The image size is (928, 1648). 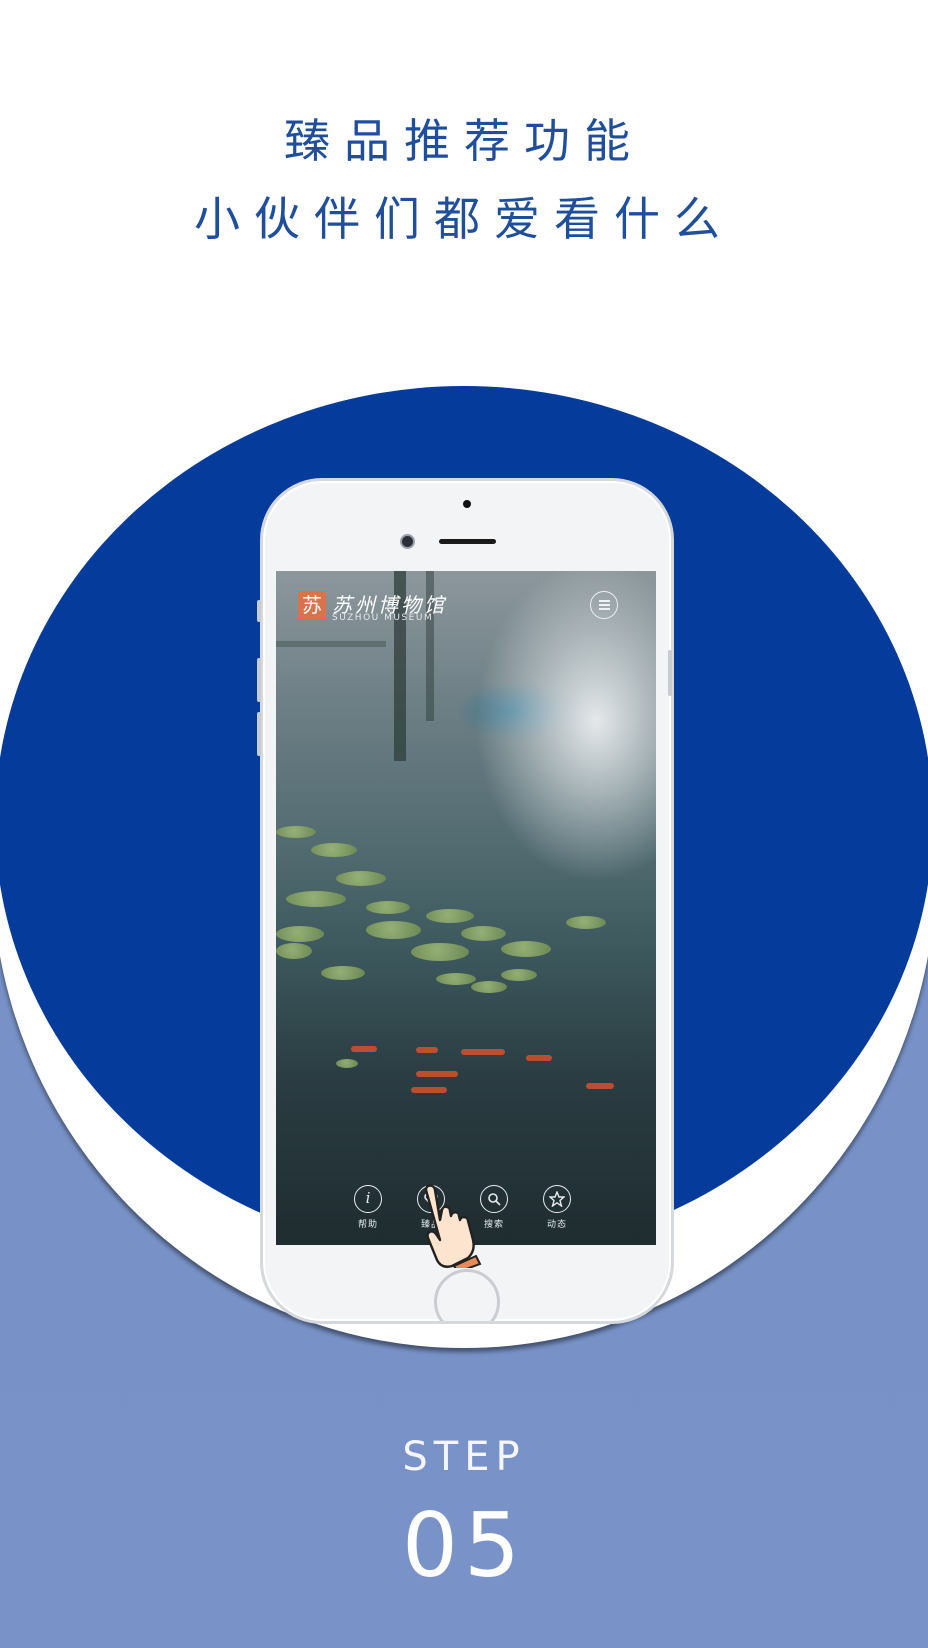 I want to click on mute-switch, so click(x=259, y=611).